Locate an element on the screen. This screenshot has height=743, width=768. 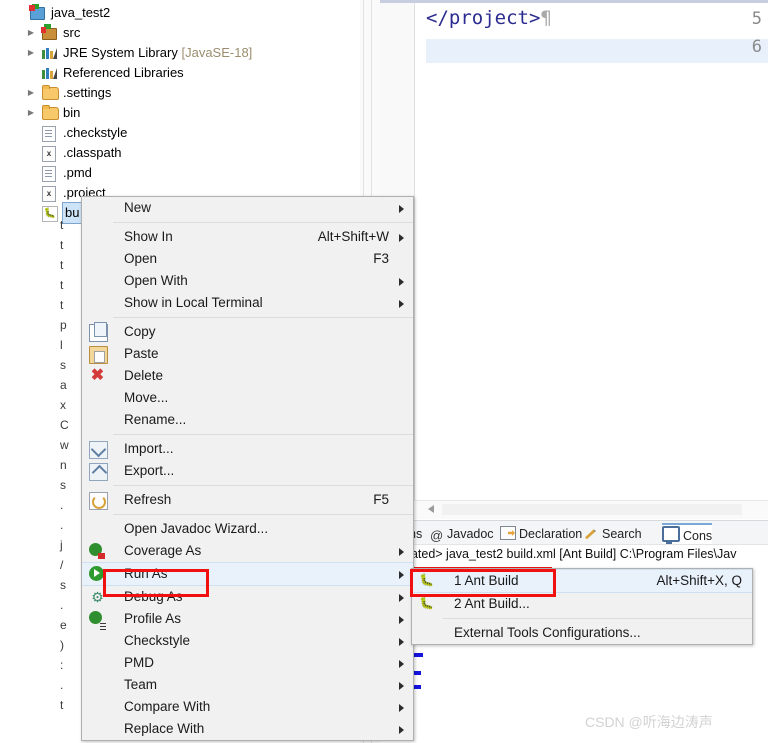
editor-code-line: </project>¶ is located at coordinates (489, 18).